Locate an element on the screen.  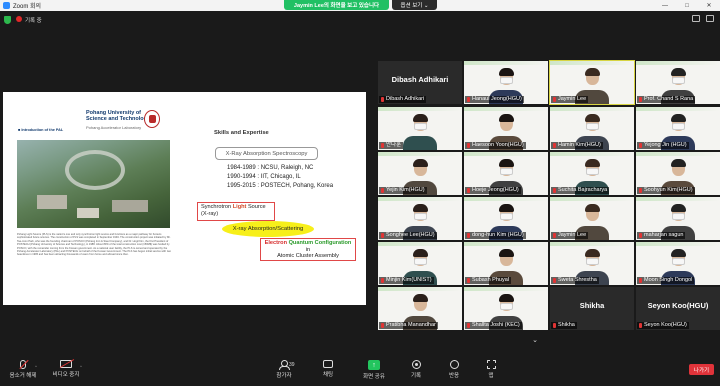
maximize-button: □ is located at coordinates (687, 5).